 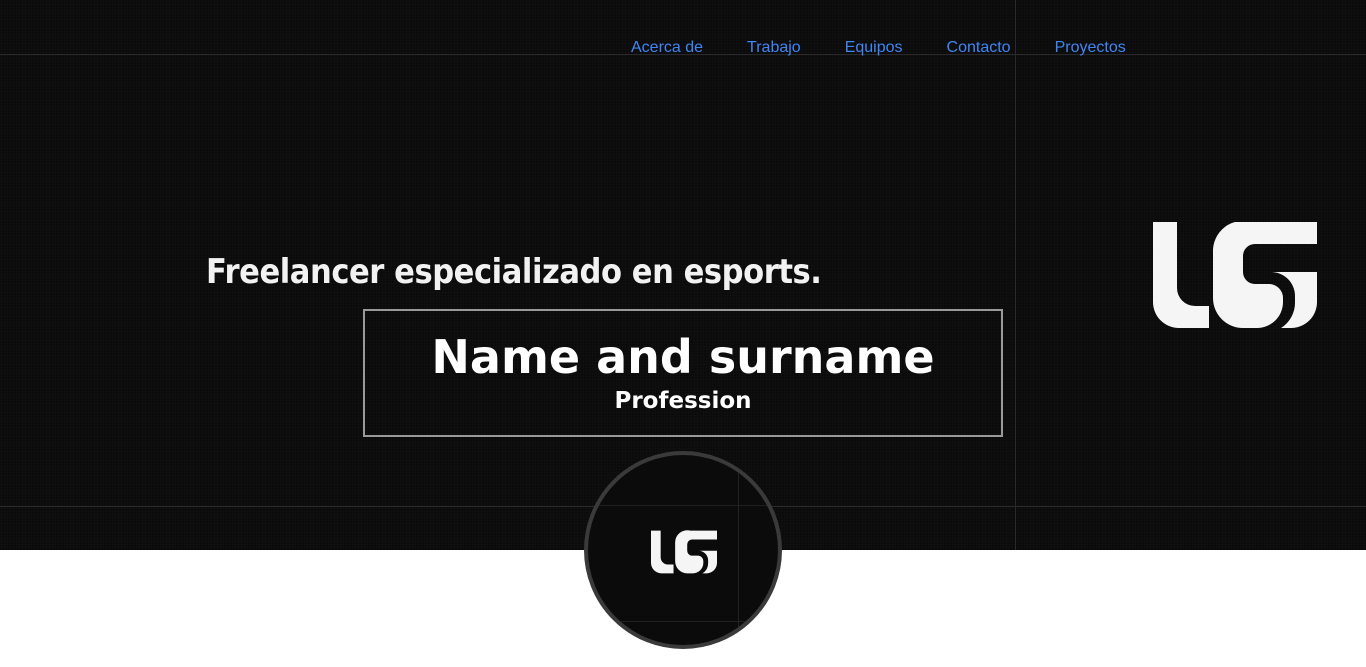 What do you see at coordinates (683, 357) in the screenshot?
I see `person-name: Name and surname` at bounding box center [683, 357].